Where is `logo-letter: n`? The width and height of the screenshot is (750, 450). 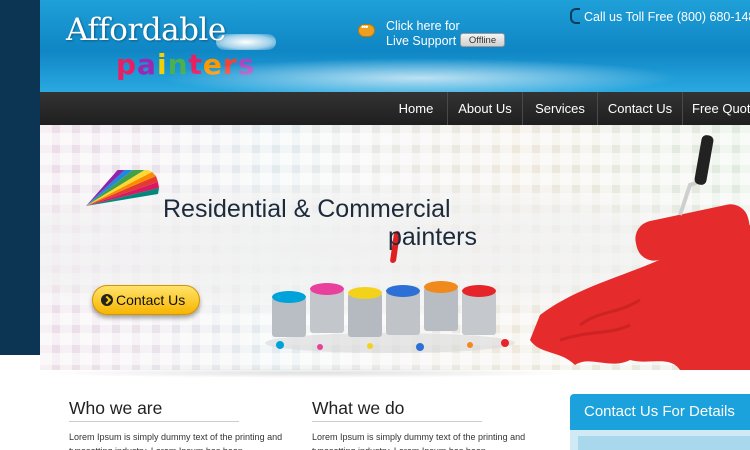 logo-letter: n is located at coordinates (178, 64).